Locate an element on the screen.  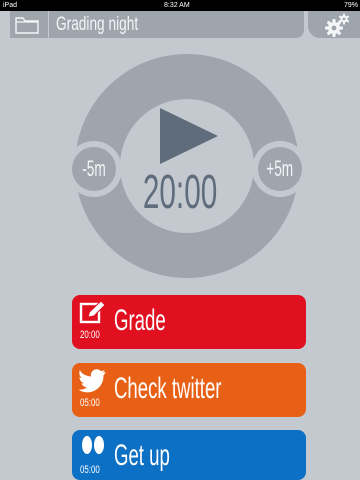
activity-grade-button: 20:00 Grade is located at coordinates (189, 322).